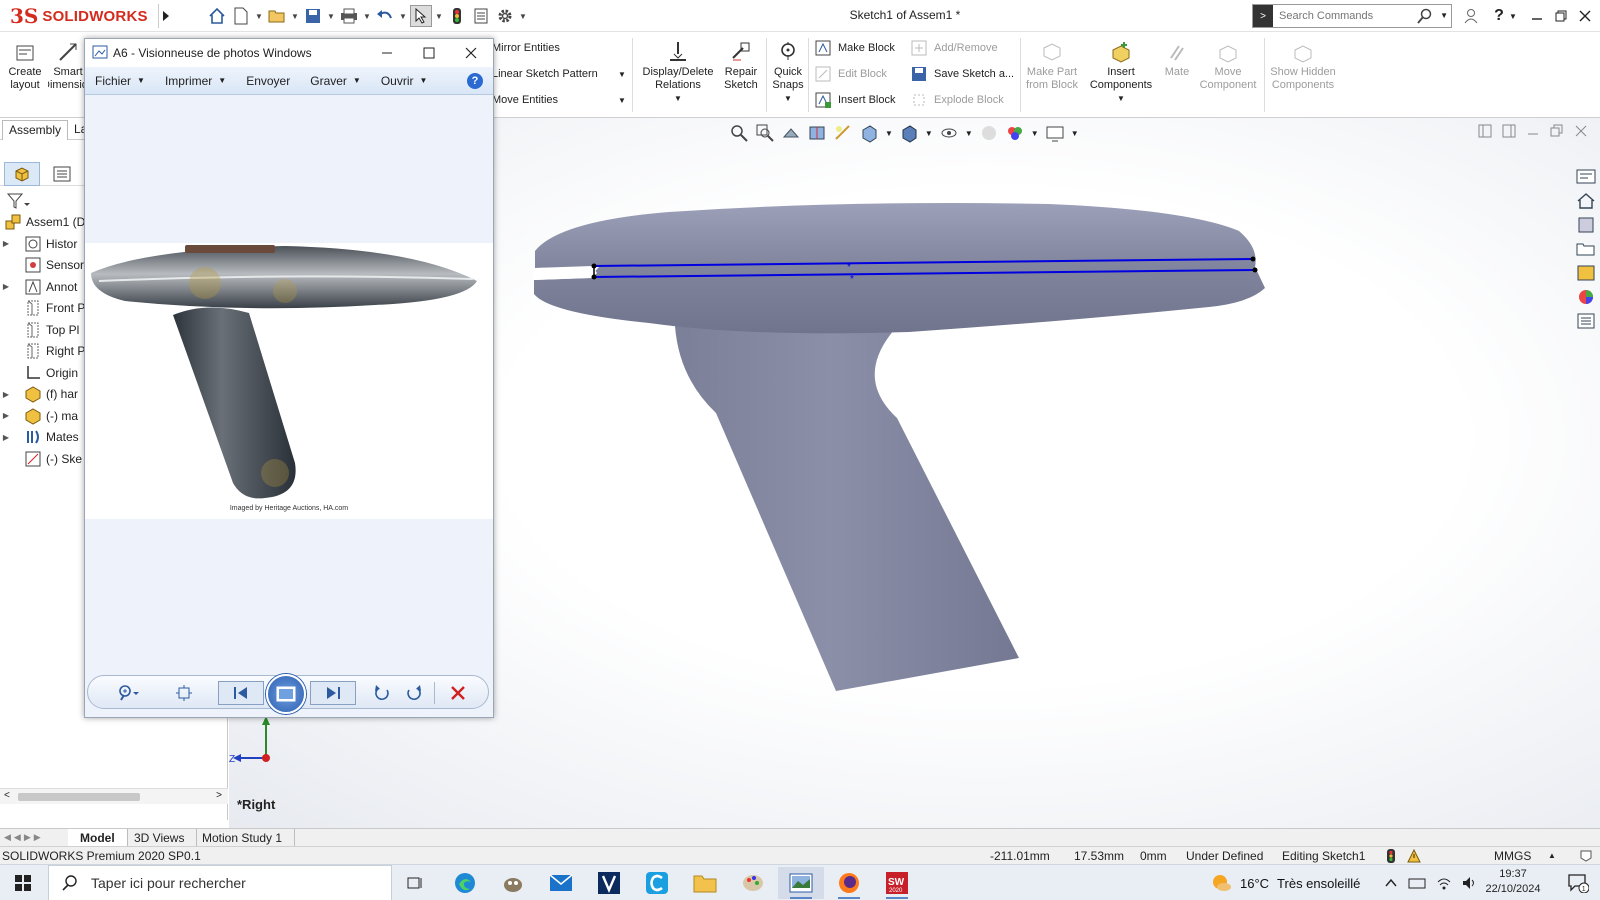 Image resolution: width=1600 pixels, height=900 pixels. What do you see at coordinates (854, 100) in the screenshot?
I see `insert-block-button: Insert Block` at bounding box center [854, 100].